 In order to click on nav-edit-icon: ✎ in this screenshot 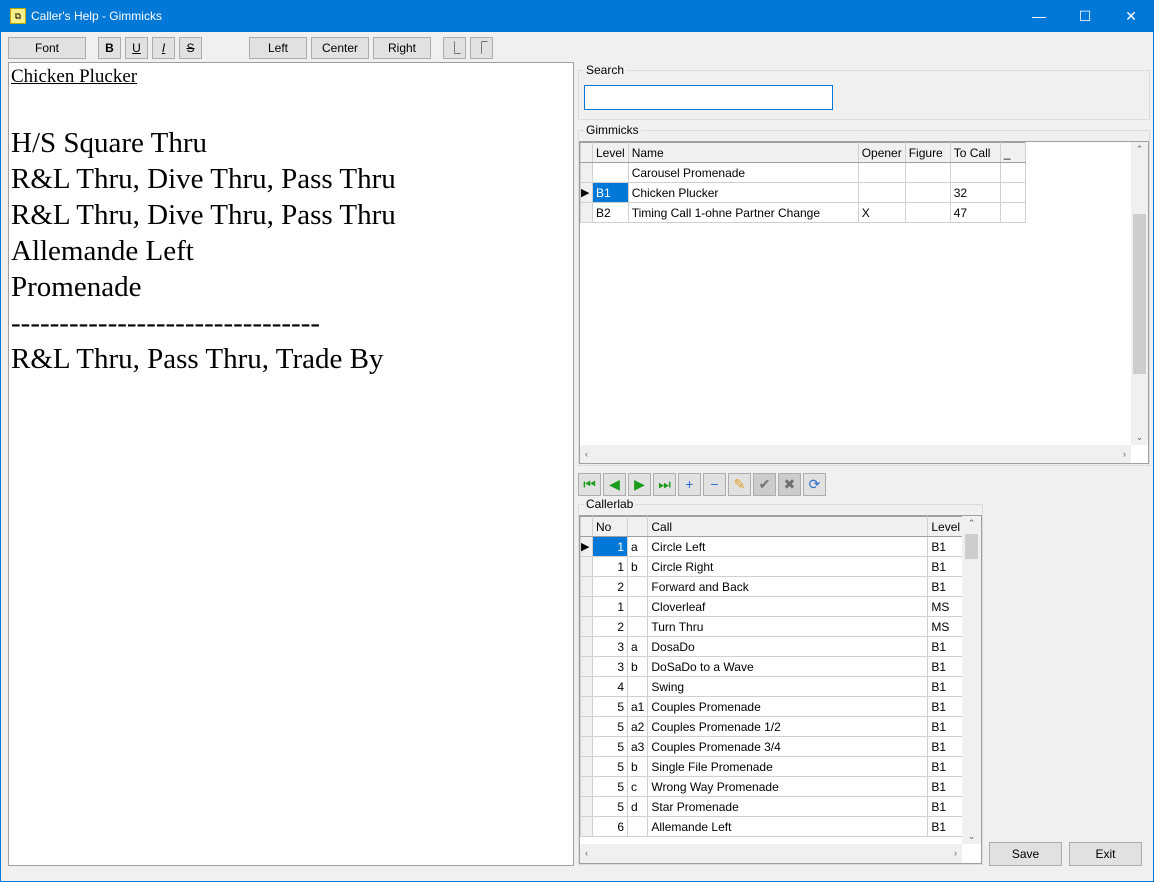, I will do `click(739, 484)`.